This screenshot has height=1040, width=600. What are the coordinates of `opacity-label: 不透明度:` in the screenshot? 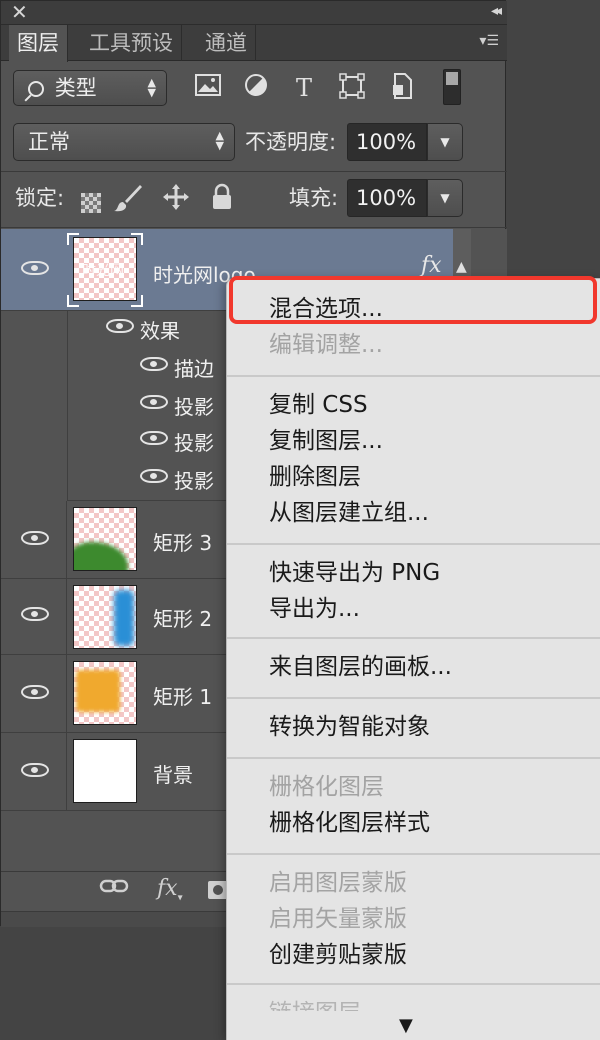 It's located at (291, 142).